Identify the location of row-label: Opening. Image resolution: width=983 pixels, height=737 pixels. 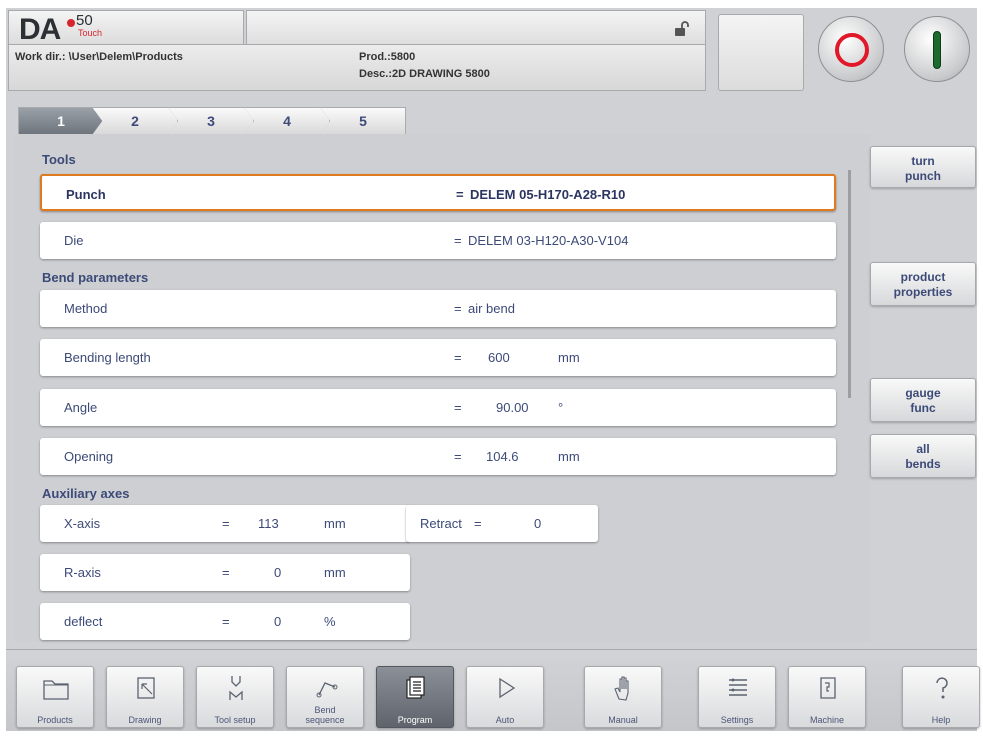
(89, 456).